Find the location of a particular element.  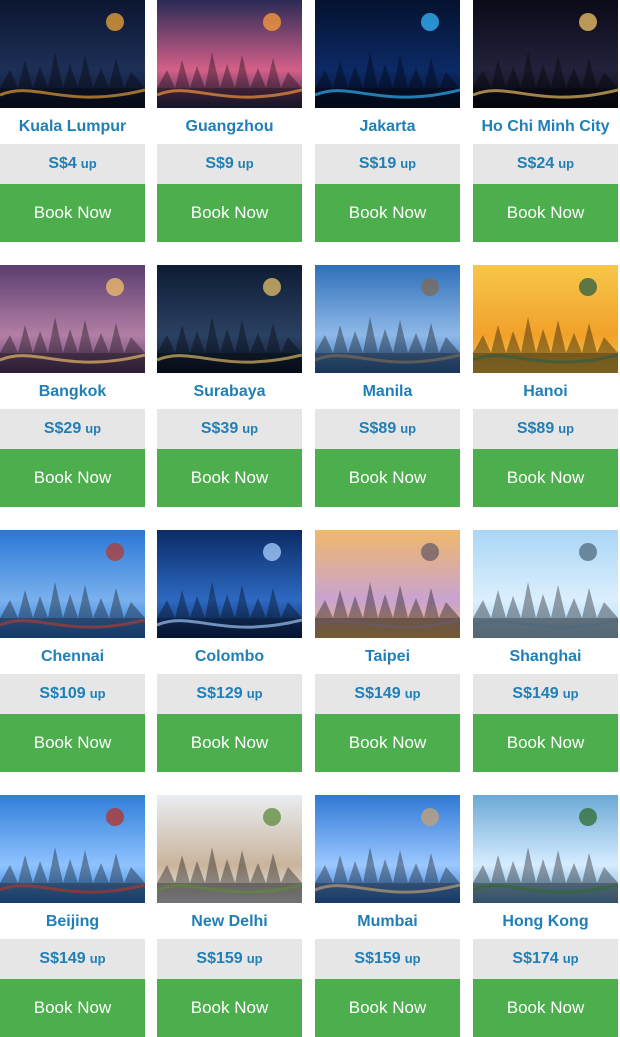

destination-city: Surabaya is located at coordinates (229, 392).